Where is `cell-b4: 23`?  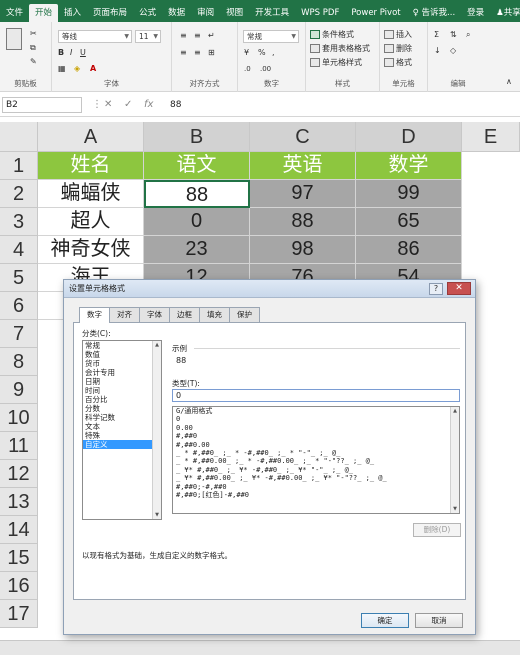
cell-b4: 23 is located at coordinates (197, 250).